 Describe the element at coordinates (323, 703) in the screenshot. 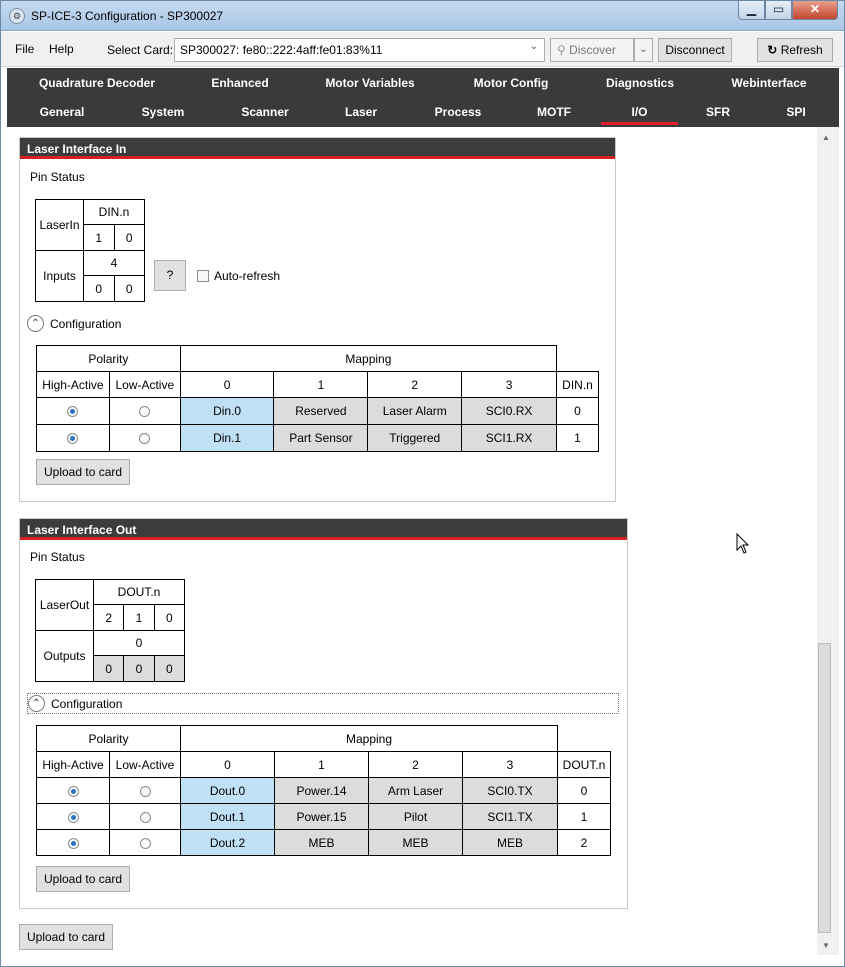

I see `laser-out-configuration-expander: ⌃ Configuration` at that location.